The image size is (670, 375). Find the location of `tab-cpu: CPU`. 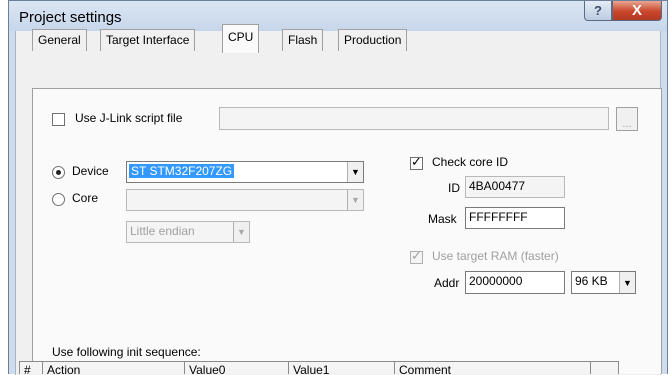

tab-cpu: CPU is located at coordinates (241, 38).